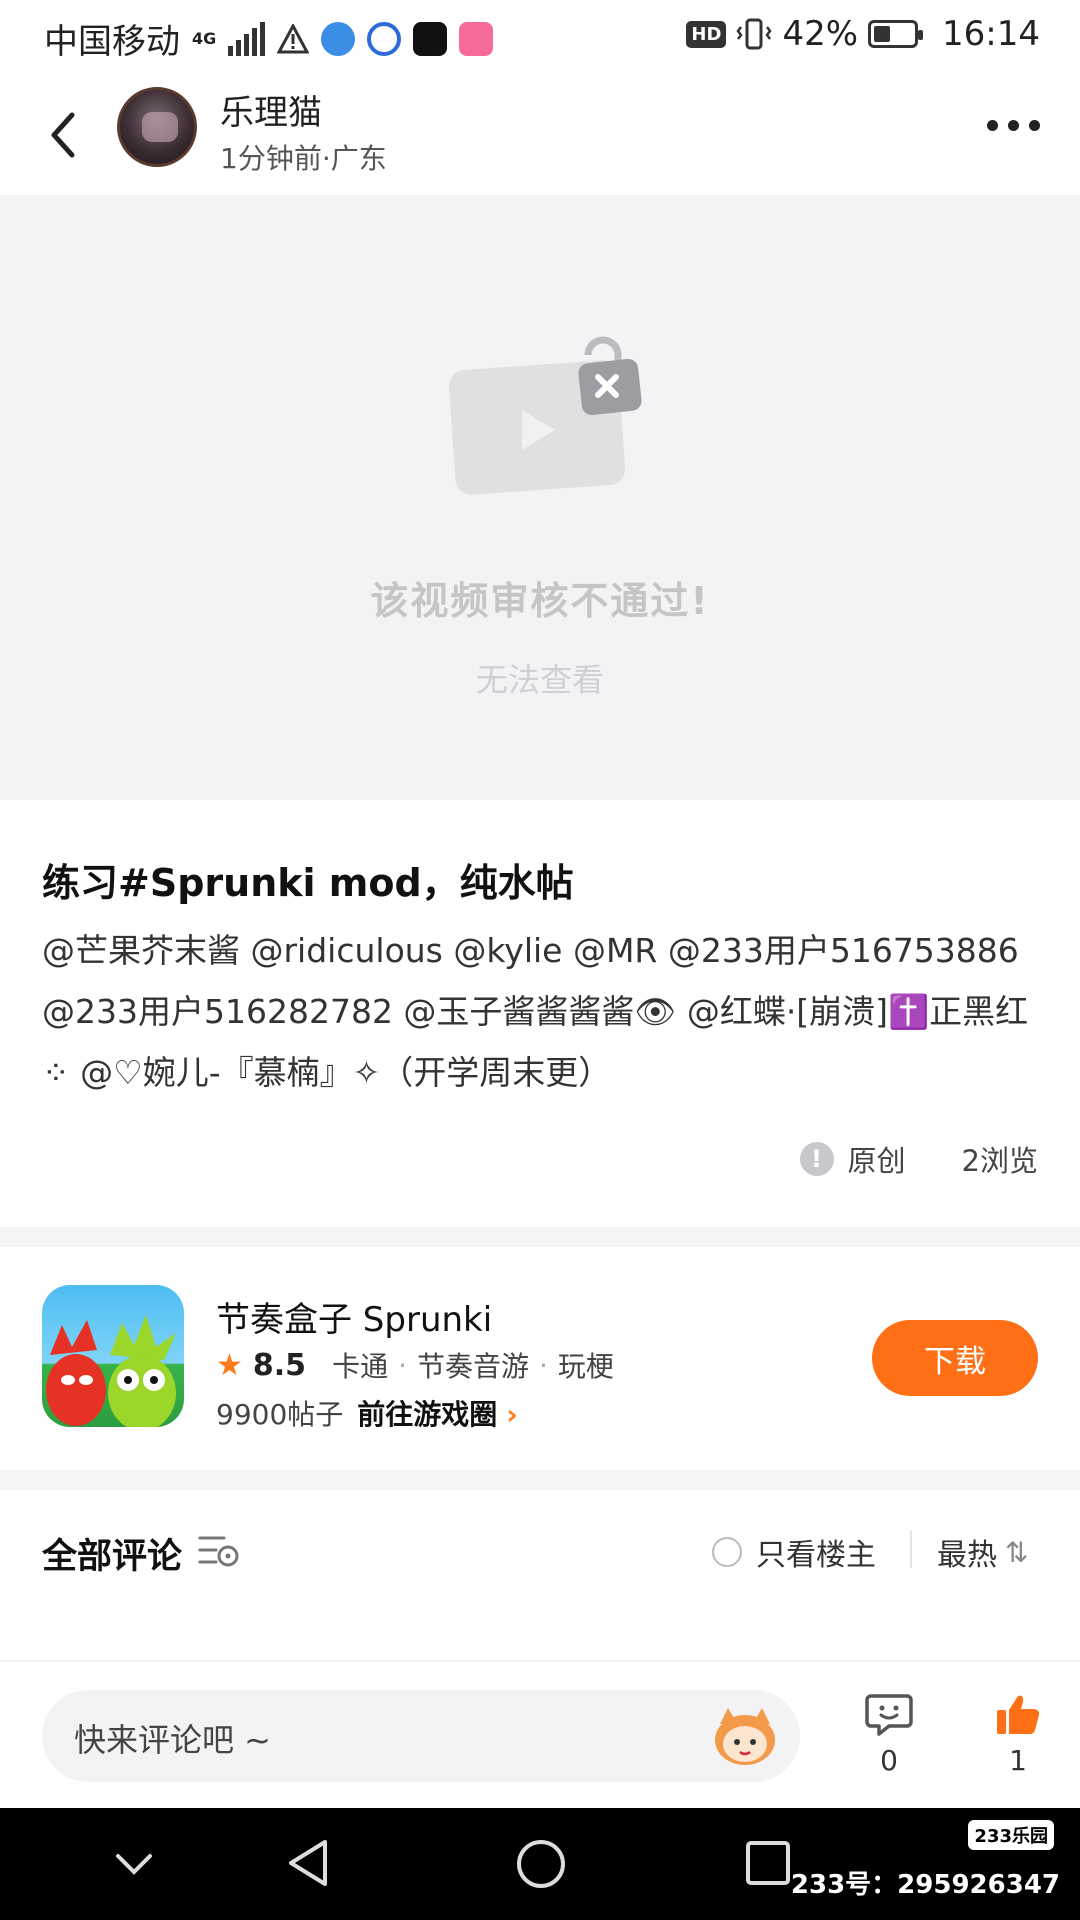 The width and height of the screenshot is (1080, 1920). I want to click on game-posts-row: 9900帖子 前往游戏圈 ›, so click(367, 1413).